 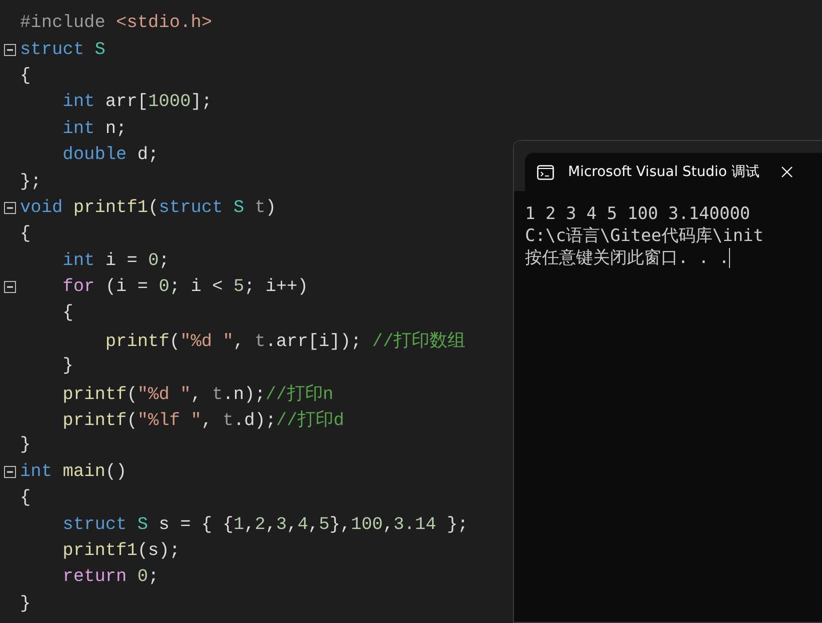 What do you see at coordinates (94, 128) in the screenshot?
I see `code-line: int n;` at bounding box center [94, 128].